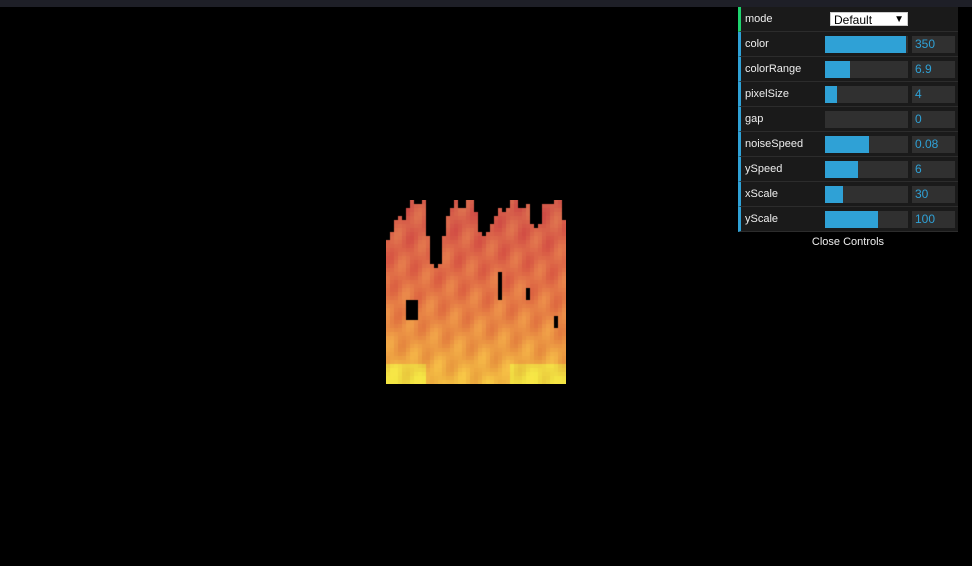 This screenshot has height=566, width=972. What do you see at coordinates (834, 194) in the screenshot?
I see `xscale-slider-fill` at bounding box center [834, 194].